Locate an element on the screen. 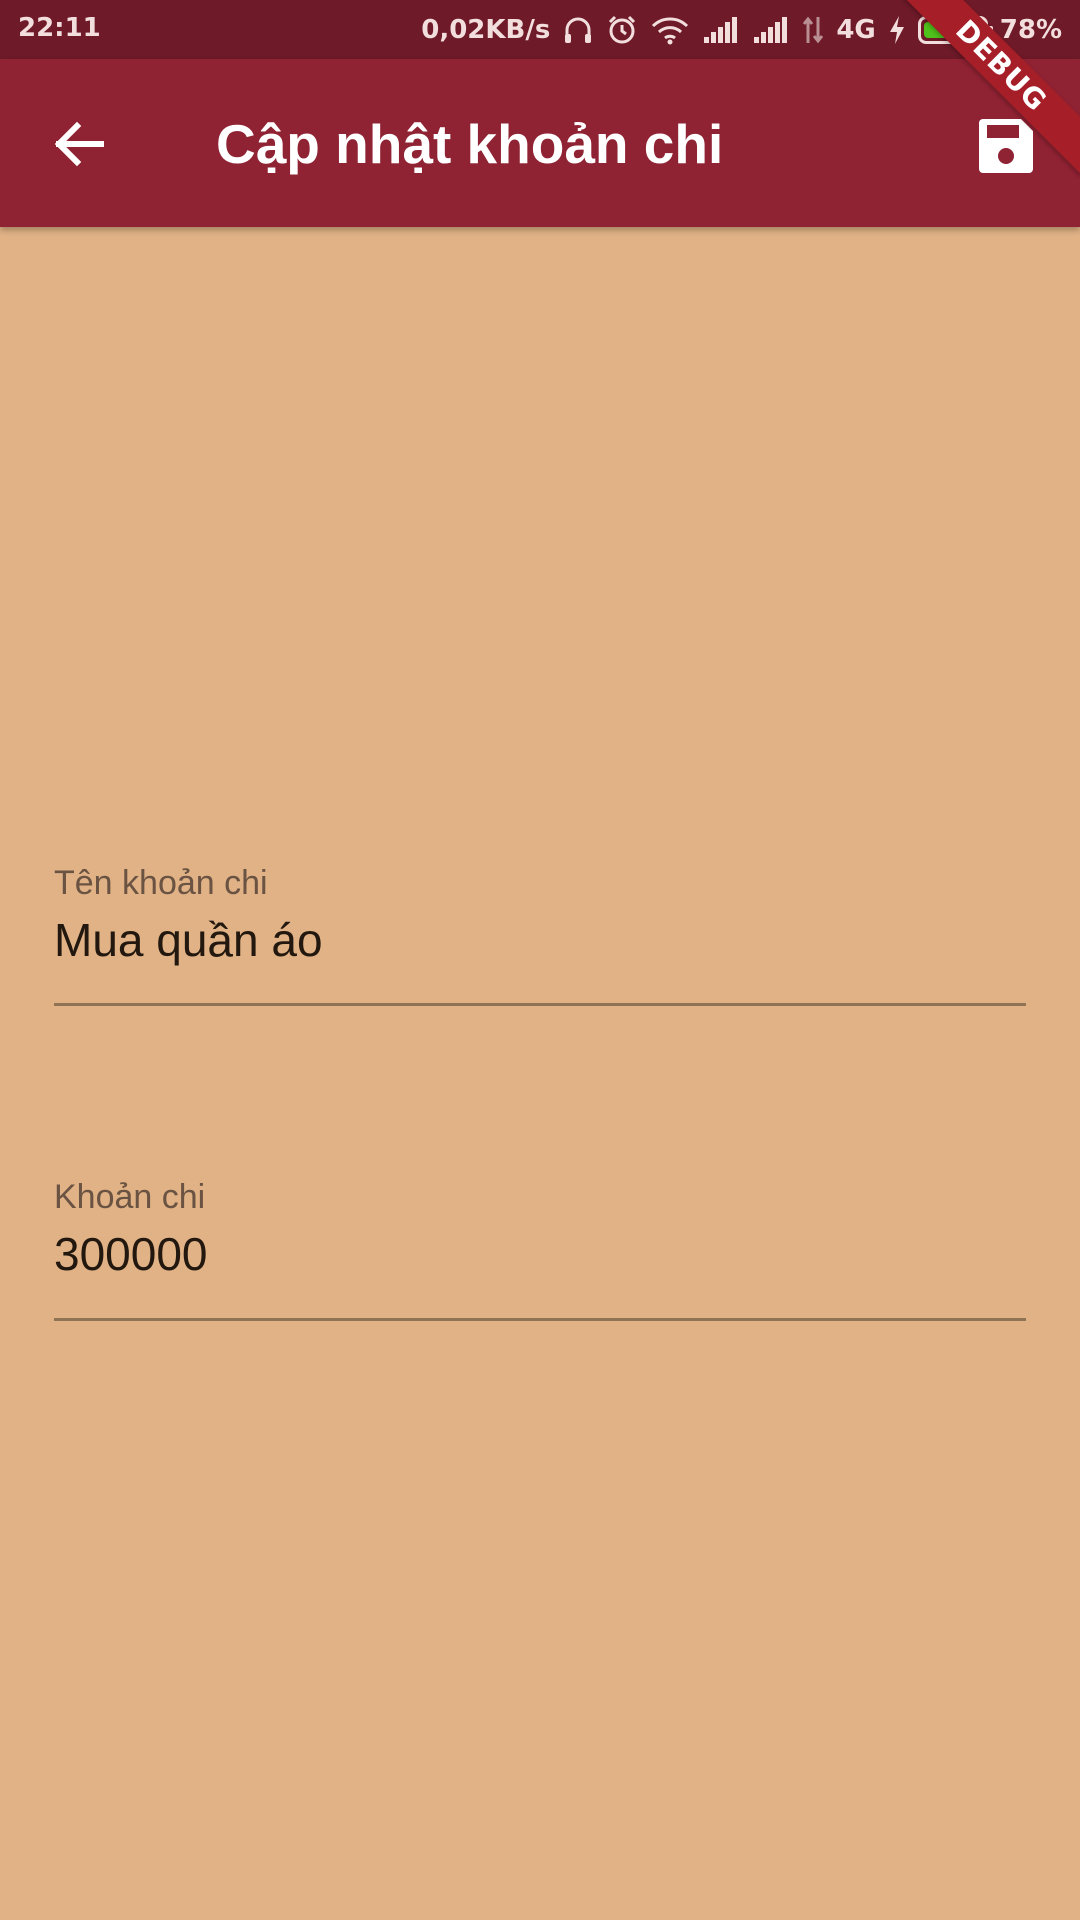  expense-name-input is located at coordinates (540, 940).